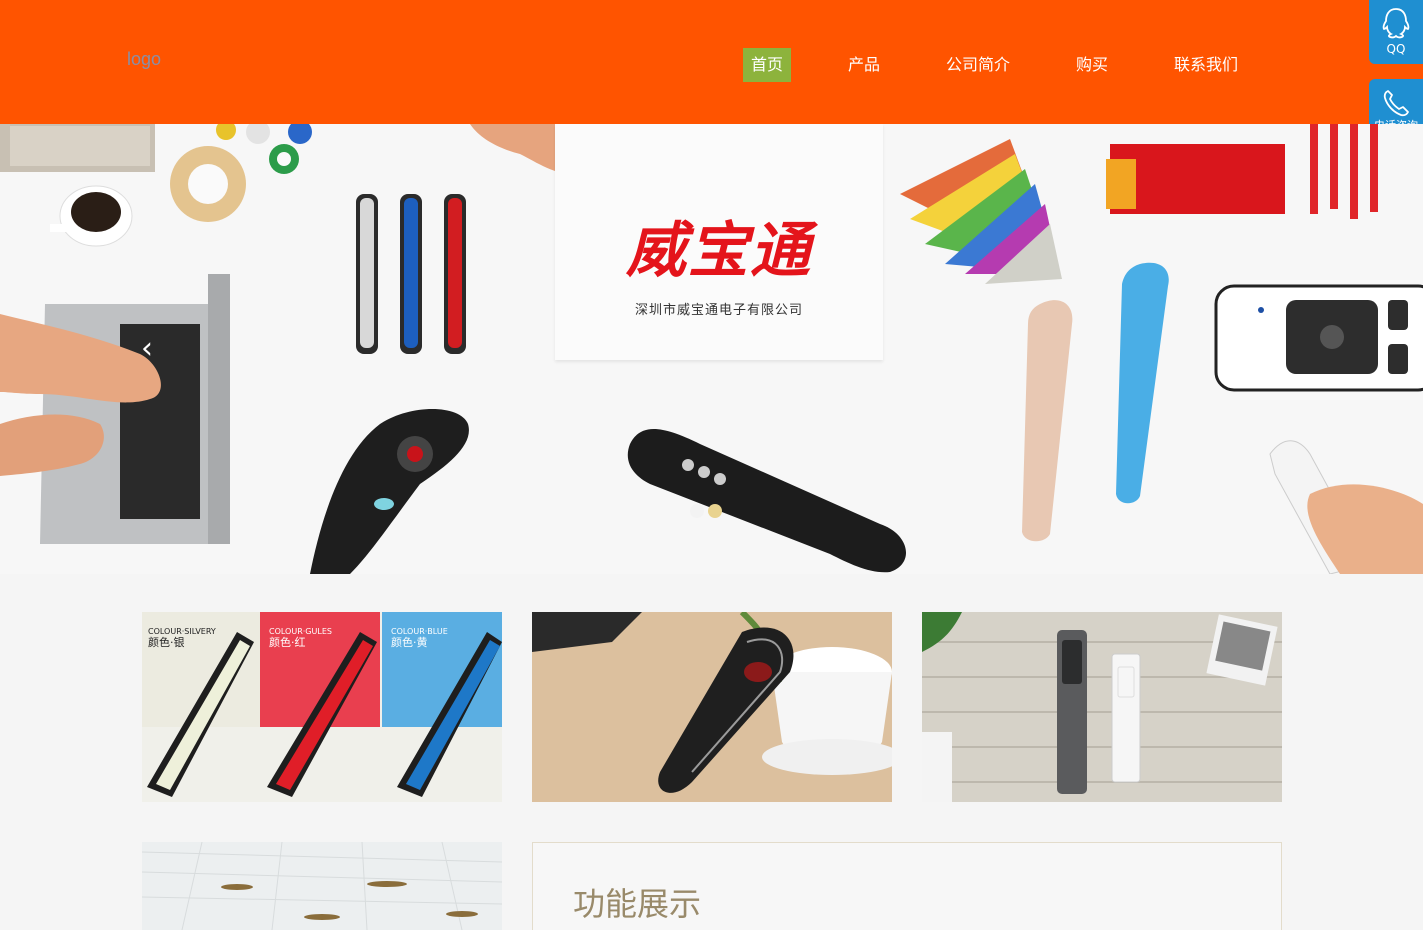  I want to click on colour-pointers-illustration, so click(324, 714).